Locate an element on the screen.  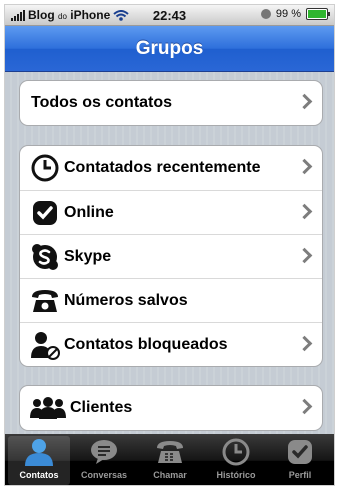
row-label: Online is located at coordinates (89, 212).